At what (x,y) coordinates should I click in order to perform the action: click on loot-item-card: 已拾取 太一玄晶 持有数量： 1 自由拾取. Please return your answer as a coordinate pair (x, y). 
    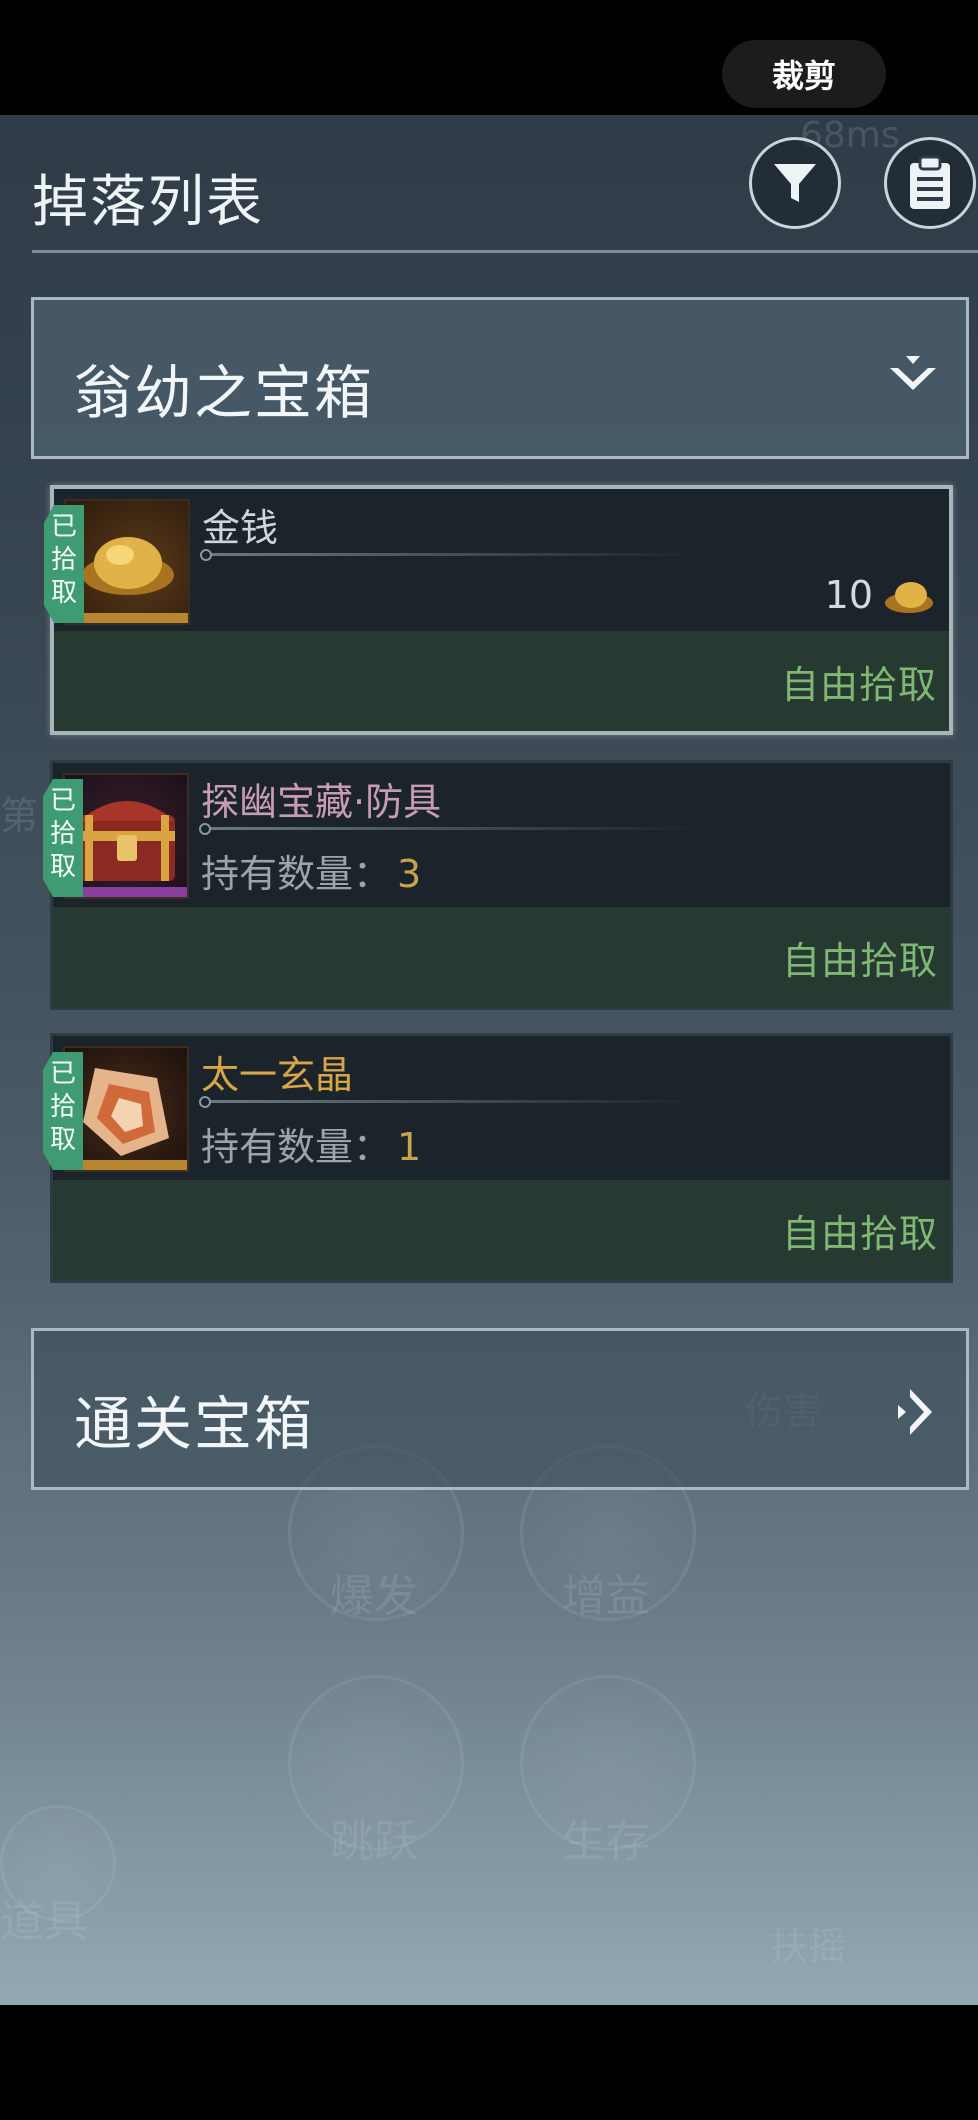
    Looking at the image, I should click on (498, 1158).